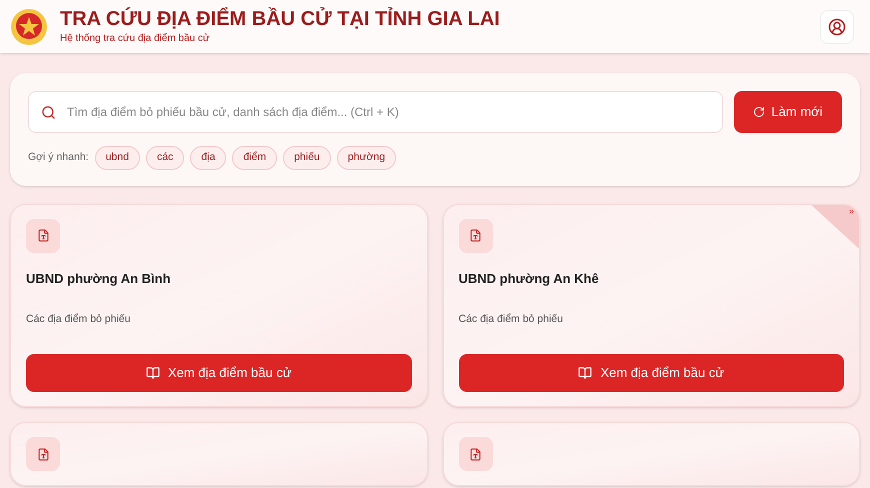 The width and height of the screenshot is (870, 488). I want to click on search-icon, so click(48, 112).